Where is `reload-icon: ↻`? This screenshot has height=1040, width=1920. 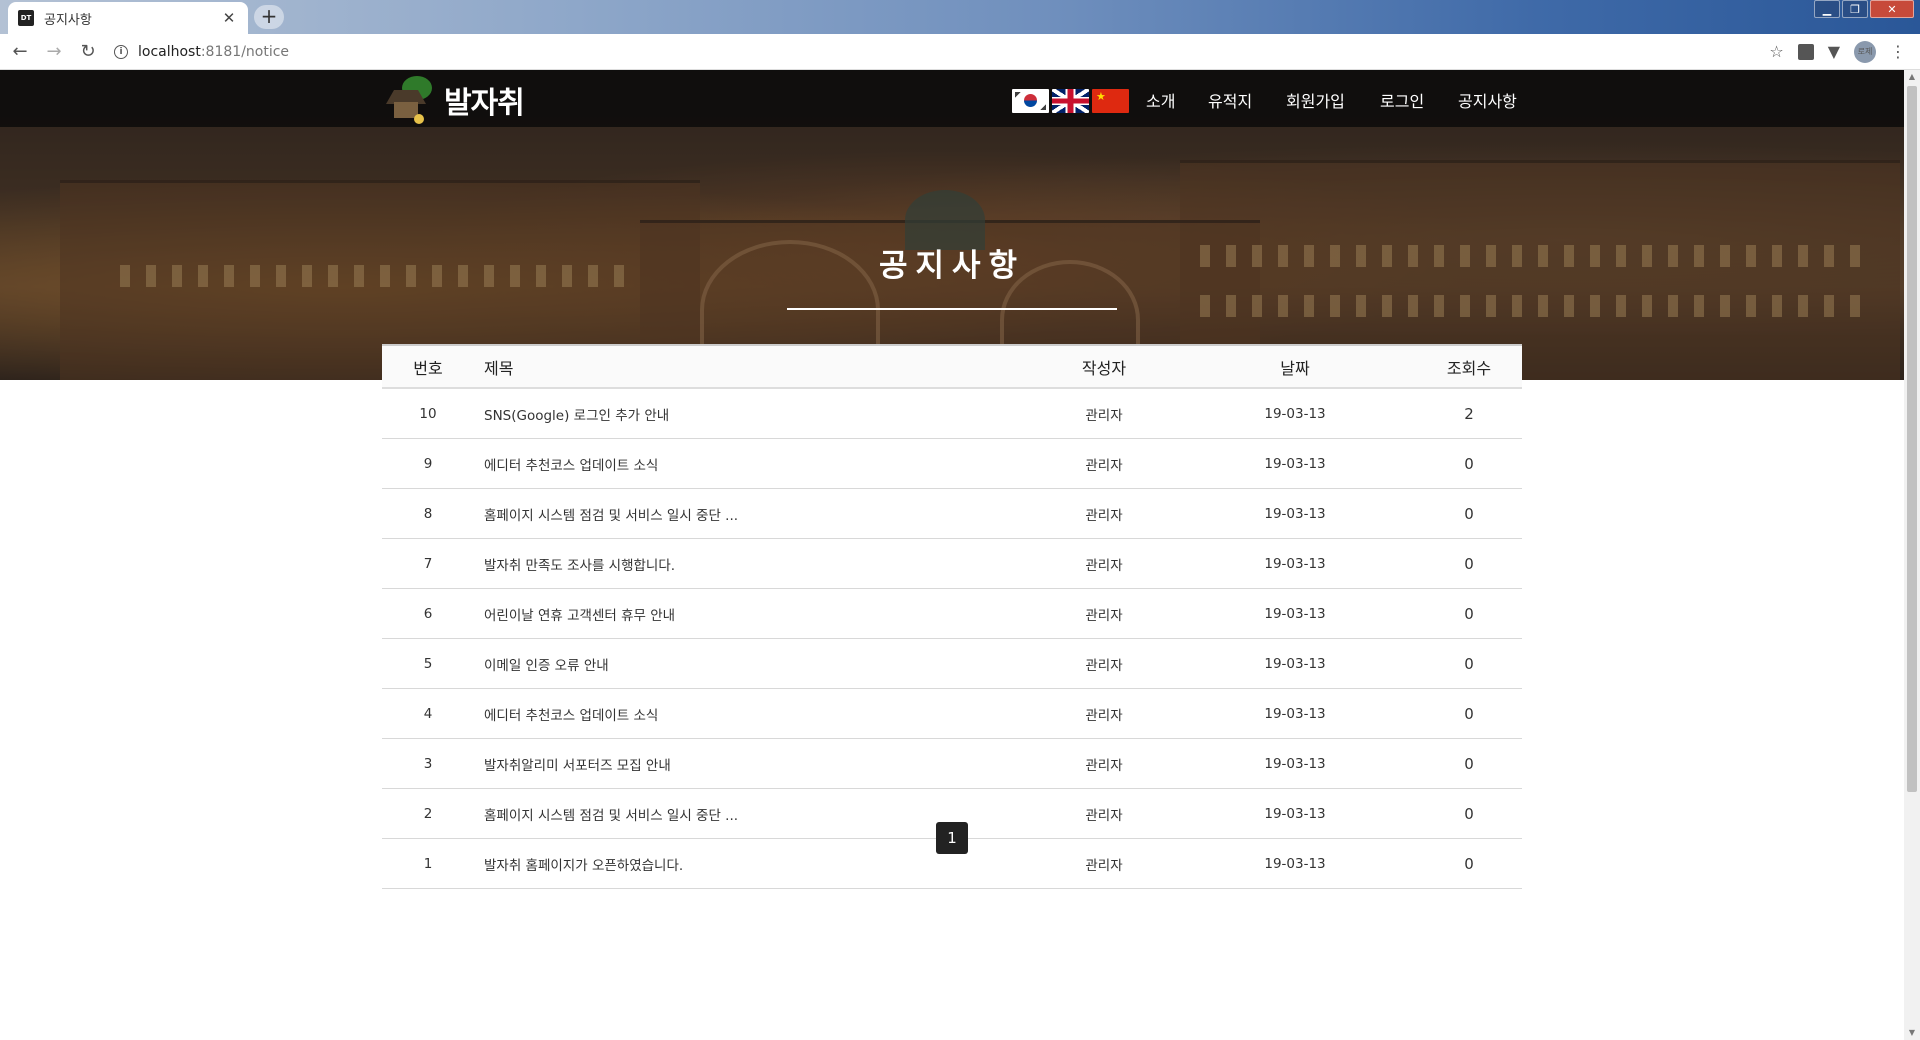
reload-icon: ↻ is located at coordinates (88, 52).